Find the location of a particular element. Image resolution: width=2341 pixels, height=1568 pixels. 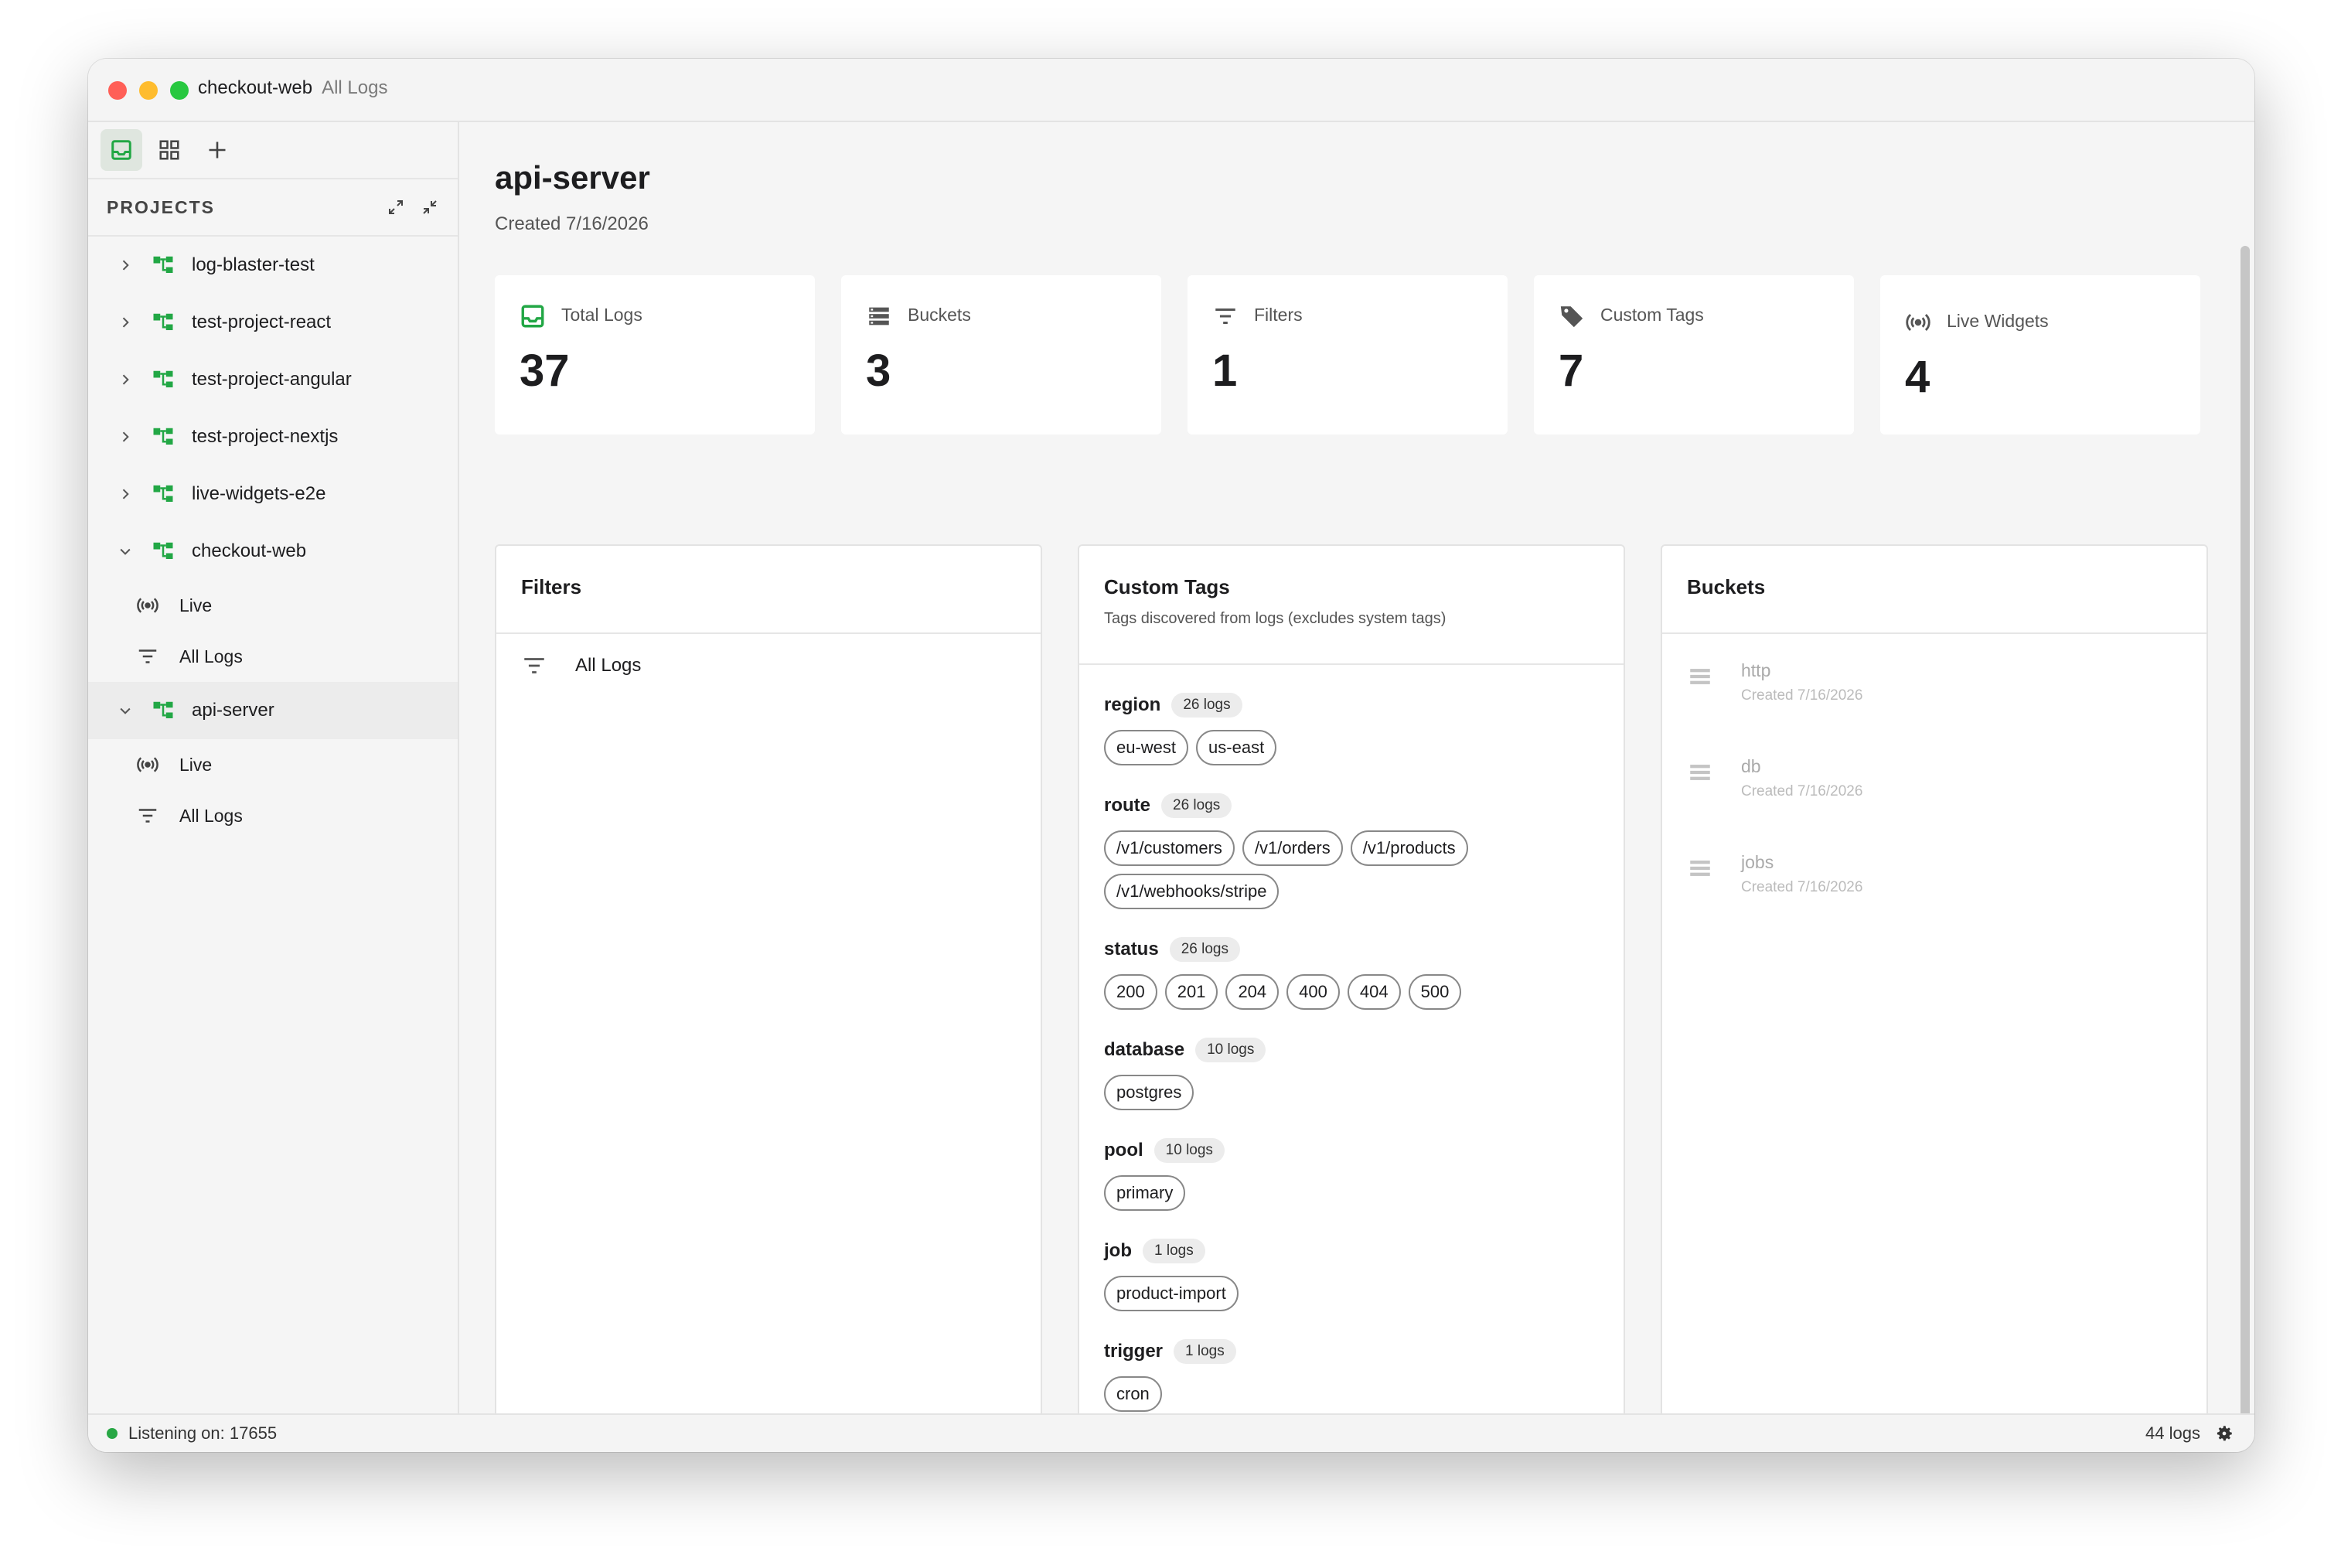

project-label: api-server is located at coordinates (233, 710).